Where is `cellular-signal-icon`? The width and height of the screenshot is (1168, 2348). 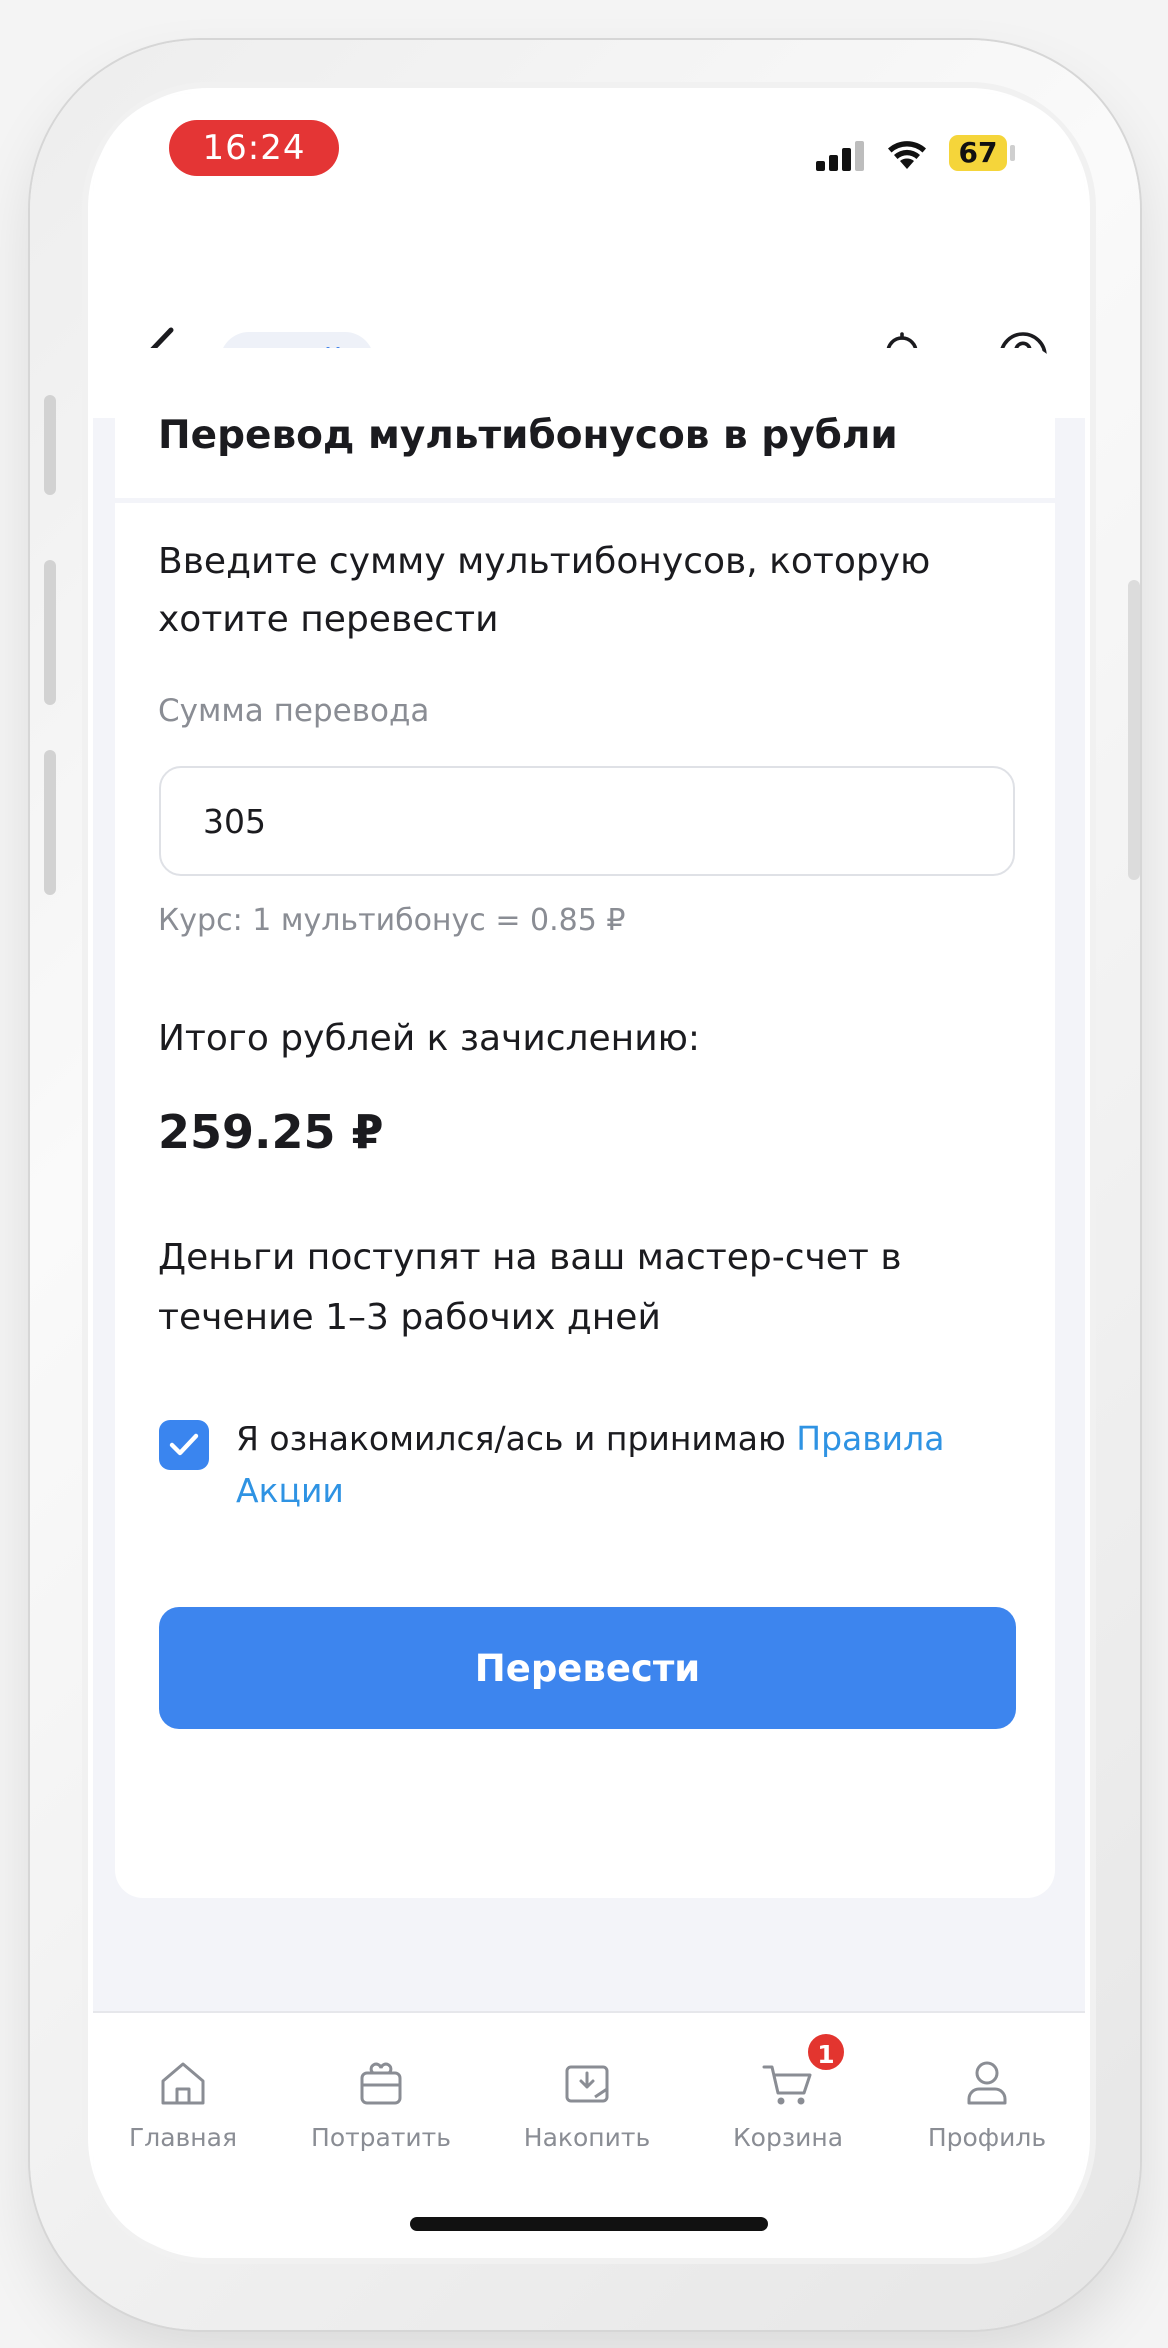 cellular-signal-icon is located at coordinates (842, 155).